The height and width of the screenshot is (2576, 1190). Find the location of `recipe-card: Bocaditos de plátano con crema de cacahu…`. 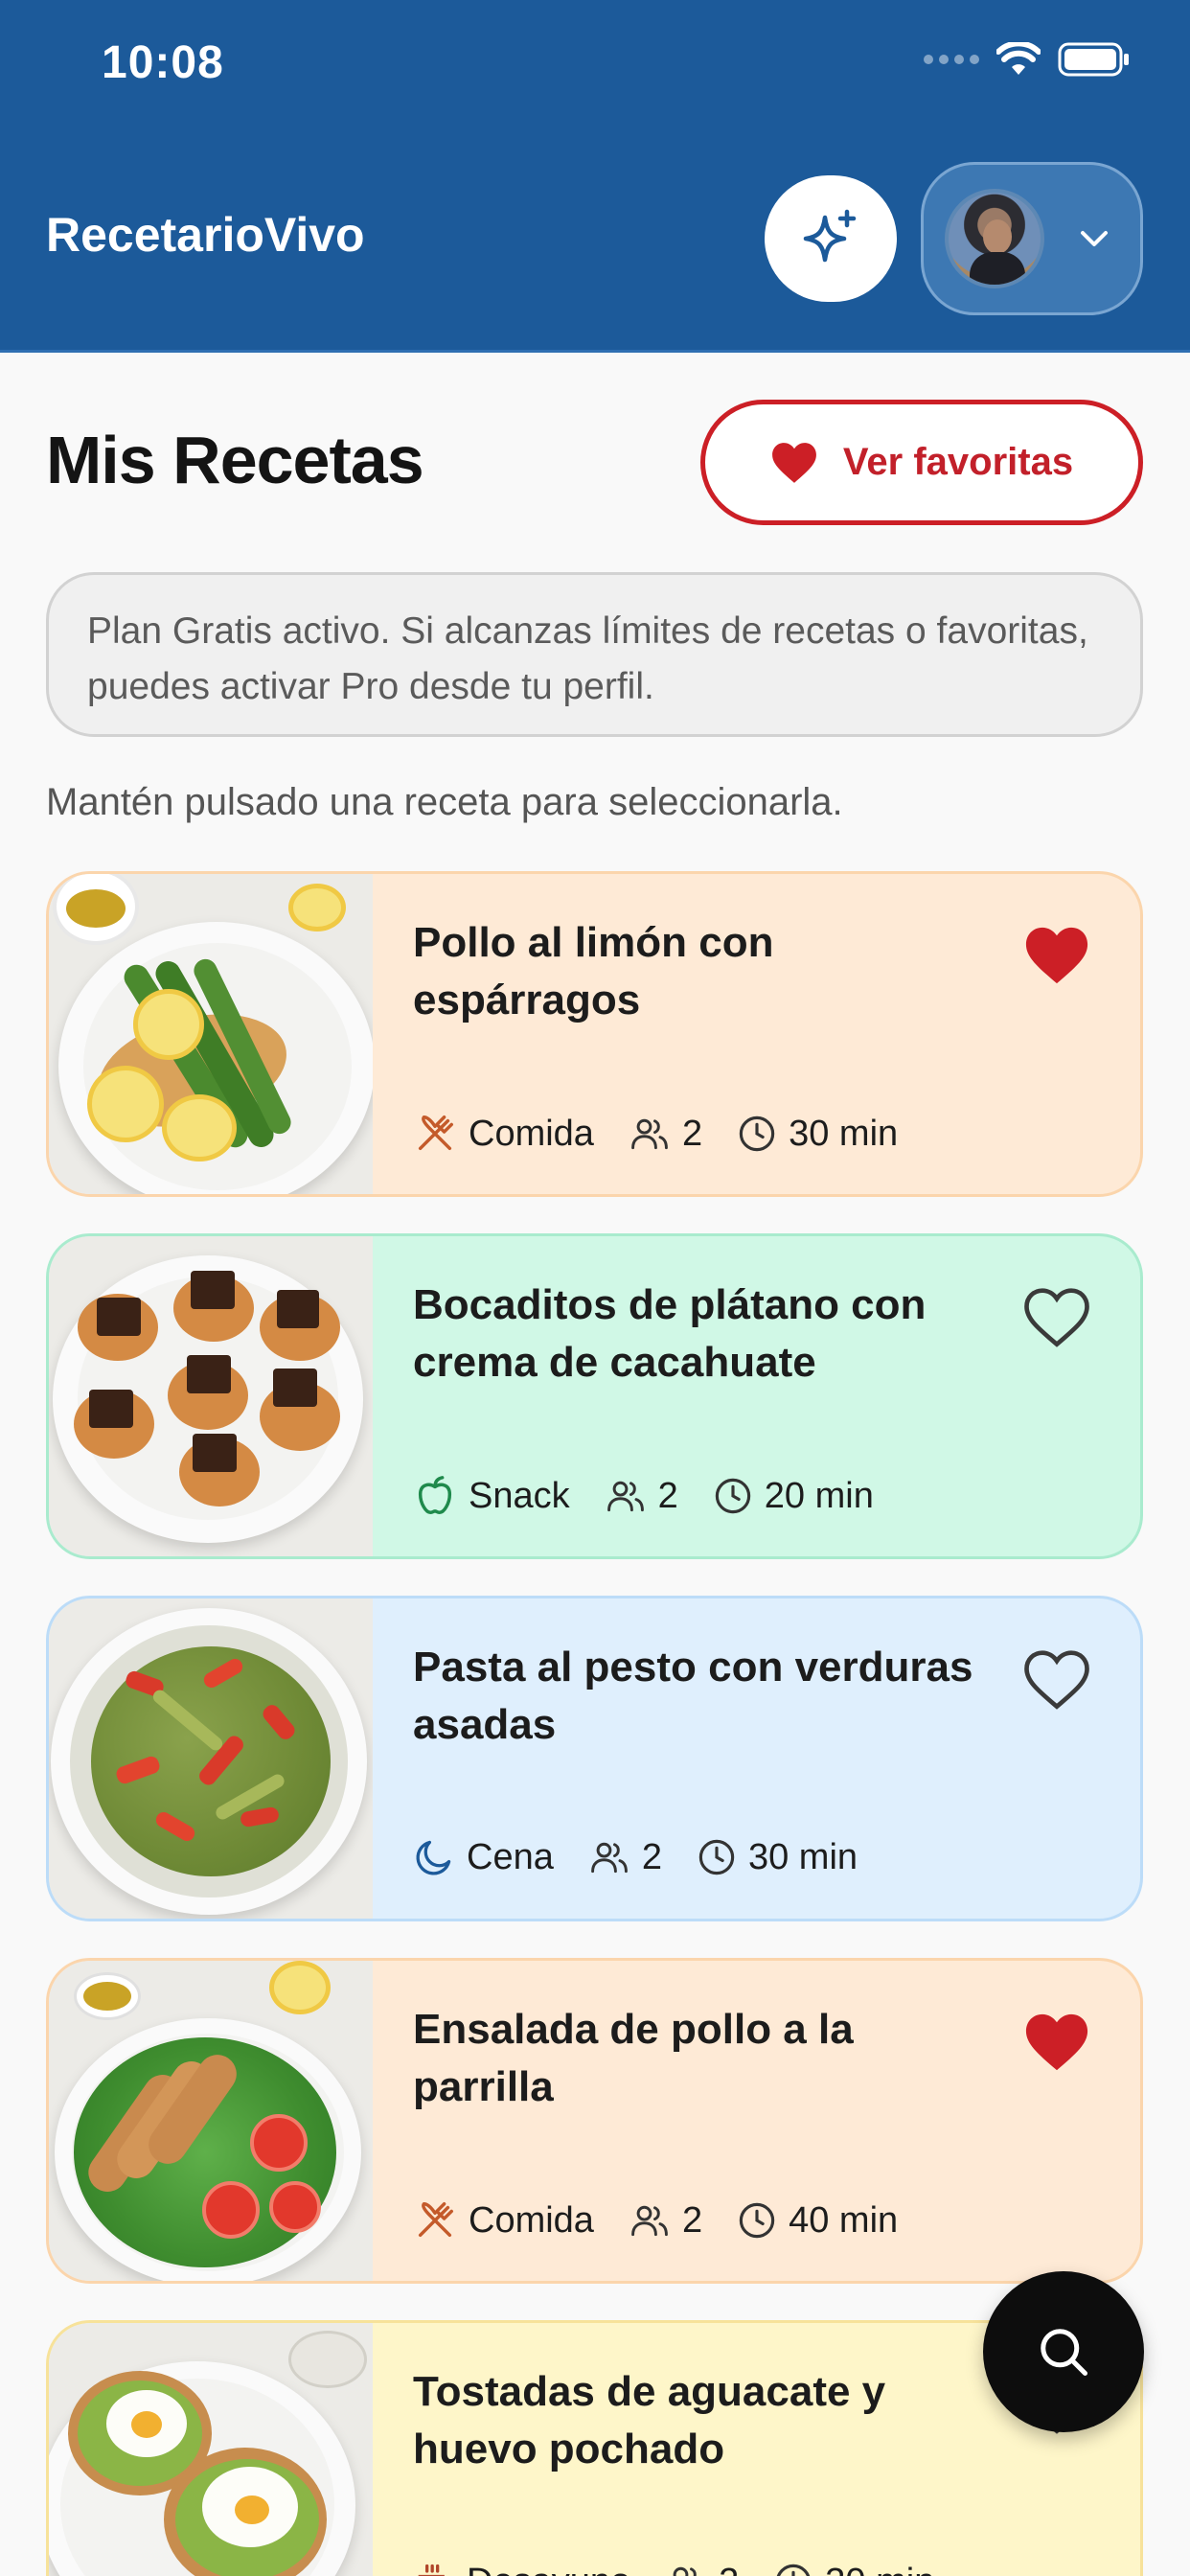

recipe-card: Bocaditos de plátano con crema de cacahu… is located at coordinates (594, 1396).